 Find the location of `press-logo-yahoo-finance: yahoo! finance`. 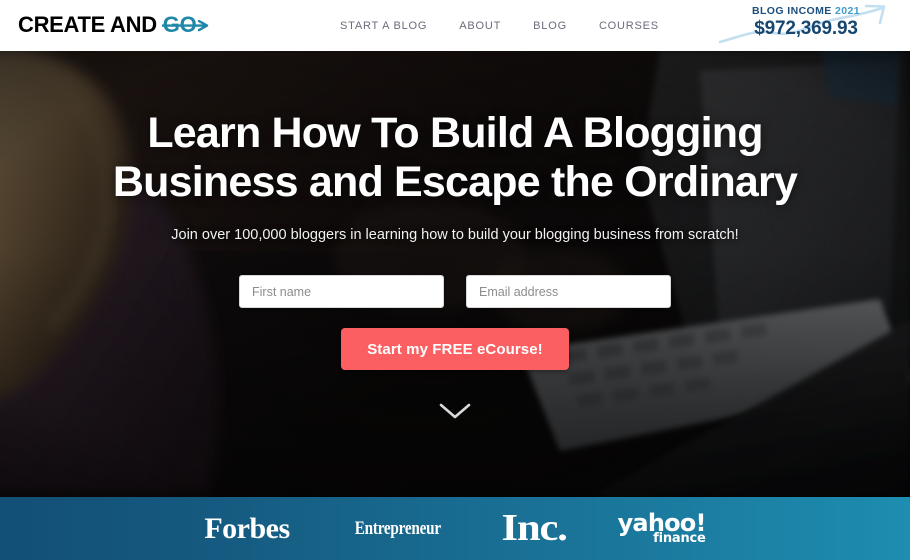

press-logo-yahoo-finance: yahoo! finance is located at coordinates (662, 529).